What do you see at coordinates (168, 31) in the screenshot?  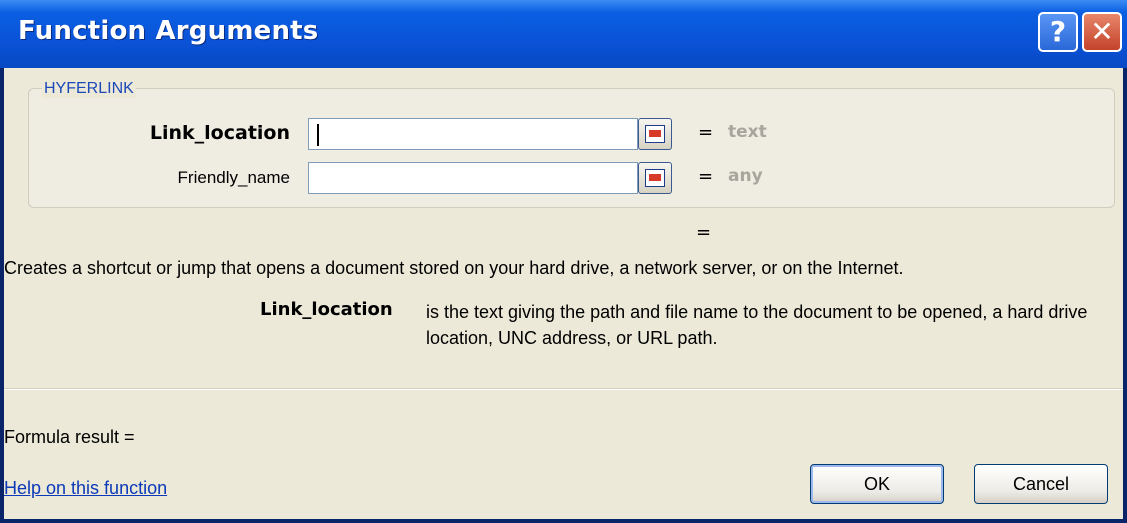 I see `dialog-title: Function Arguments` at bounding box center [168, 31].